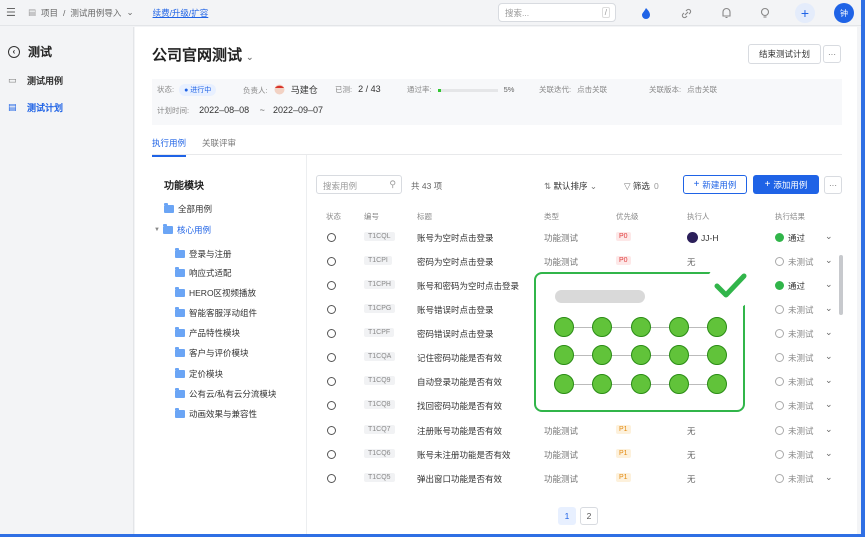 The image size is (865, 537). I want to click on toolbar-more-button: ···, so click(833, 185).